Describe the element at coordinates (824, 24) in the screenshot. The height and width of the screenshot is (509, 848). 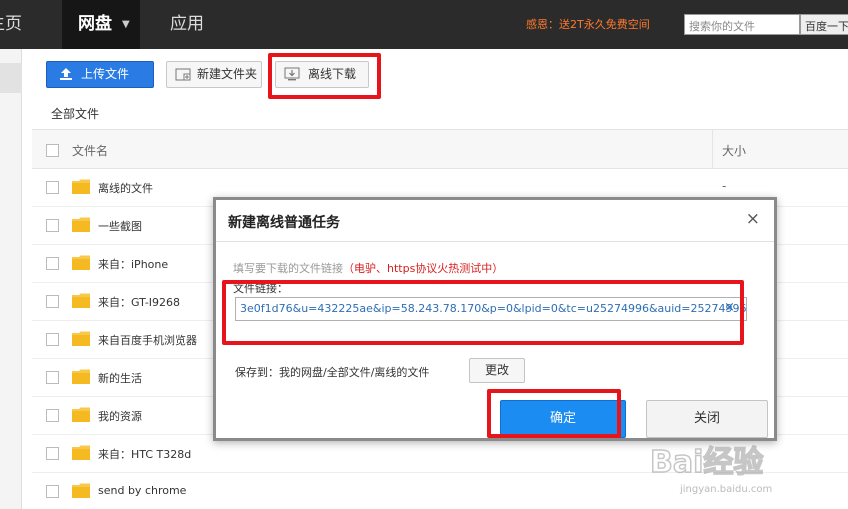
I see `search-button: 百度一下` at that location.